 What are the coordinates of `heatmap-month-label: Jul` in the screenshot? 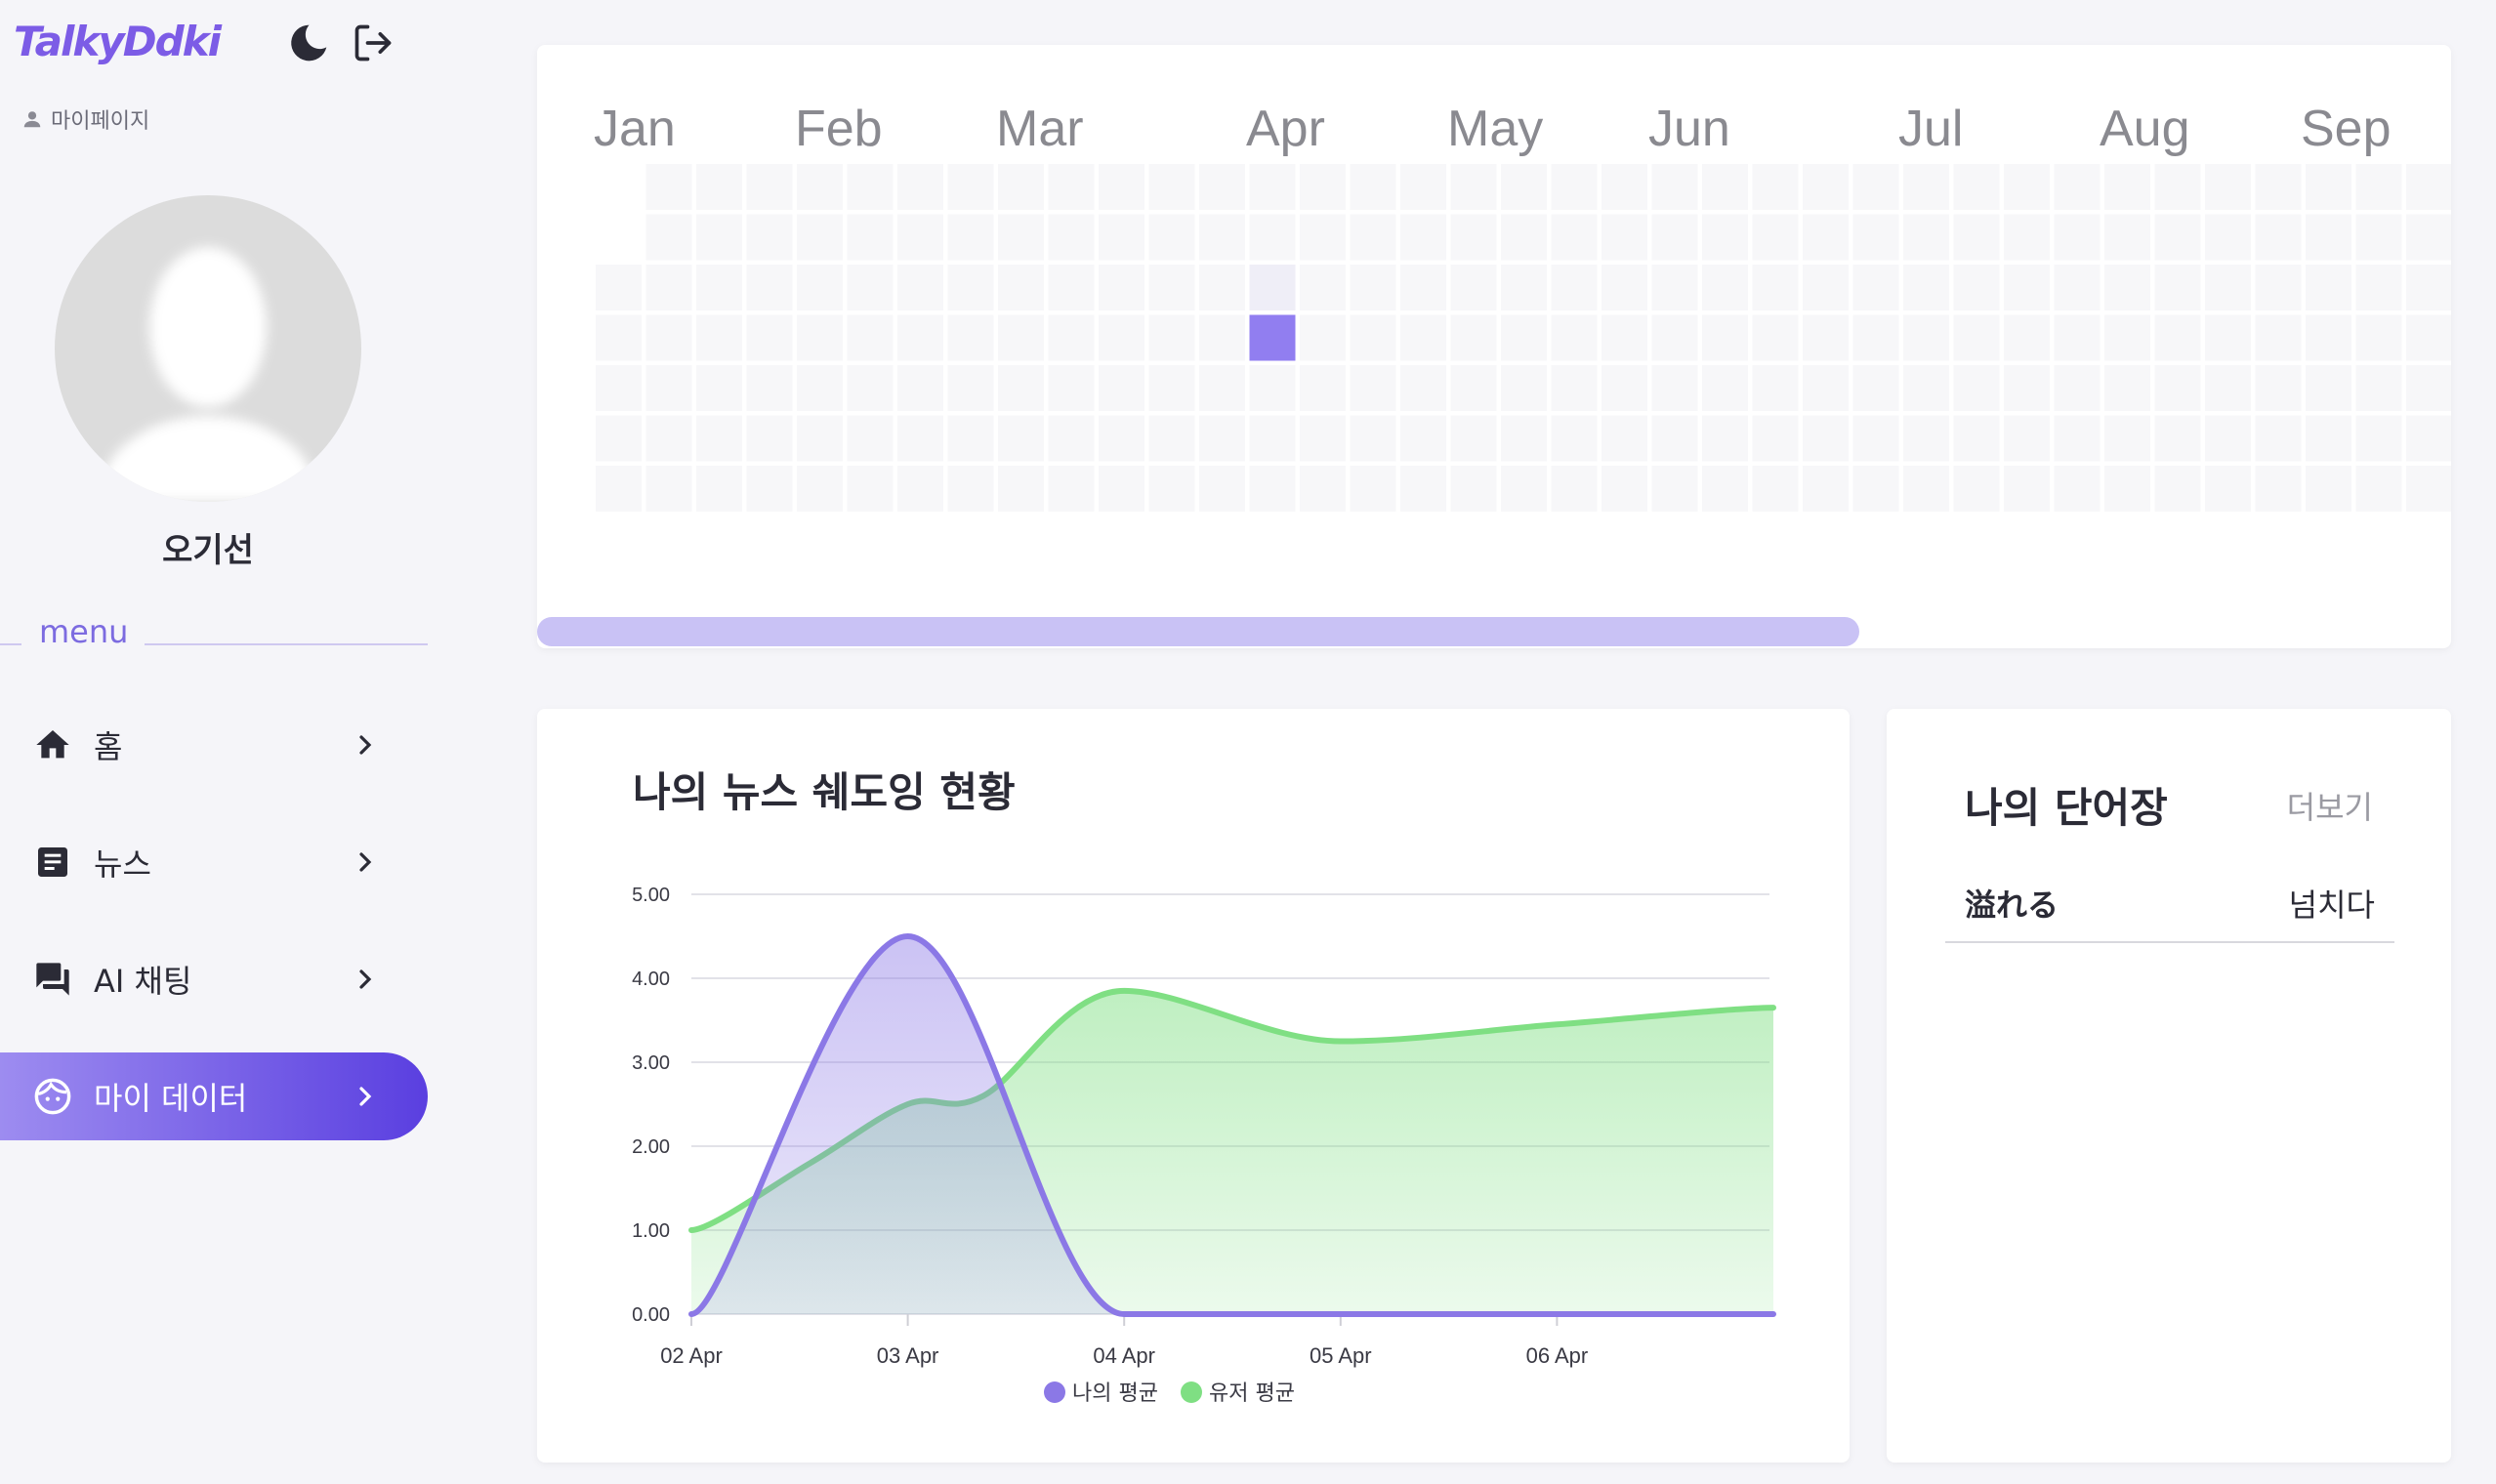 It's located at (1931, 129).